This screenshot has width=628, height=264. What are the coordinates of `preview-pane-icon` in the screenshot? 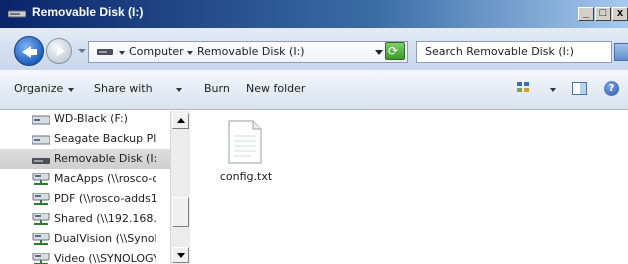 It's located at (579, 88).